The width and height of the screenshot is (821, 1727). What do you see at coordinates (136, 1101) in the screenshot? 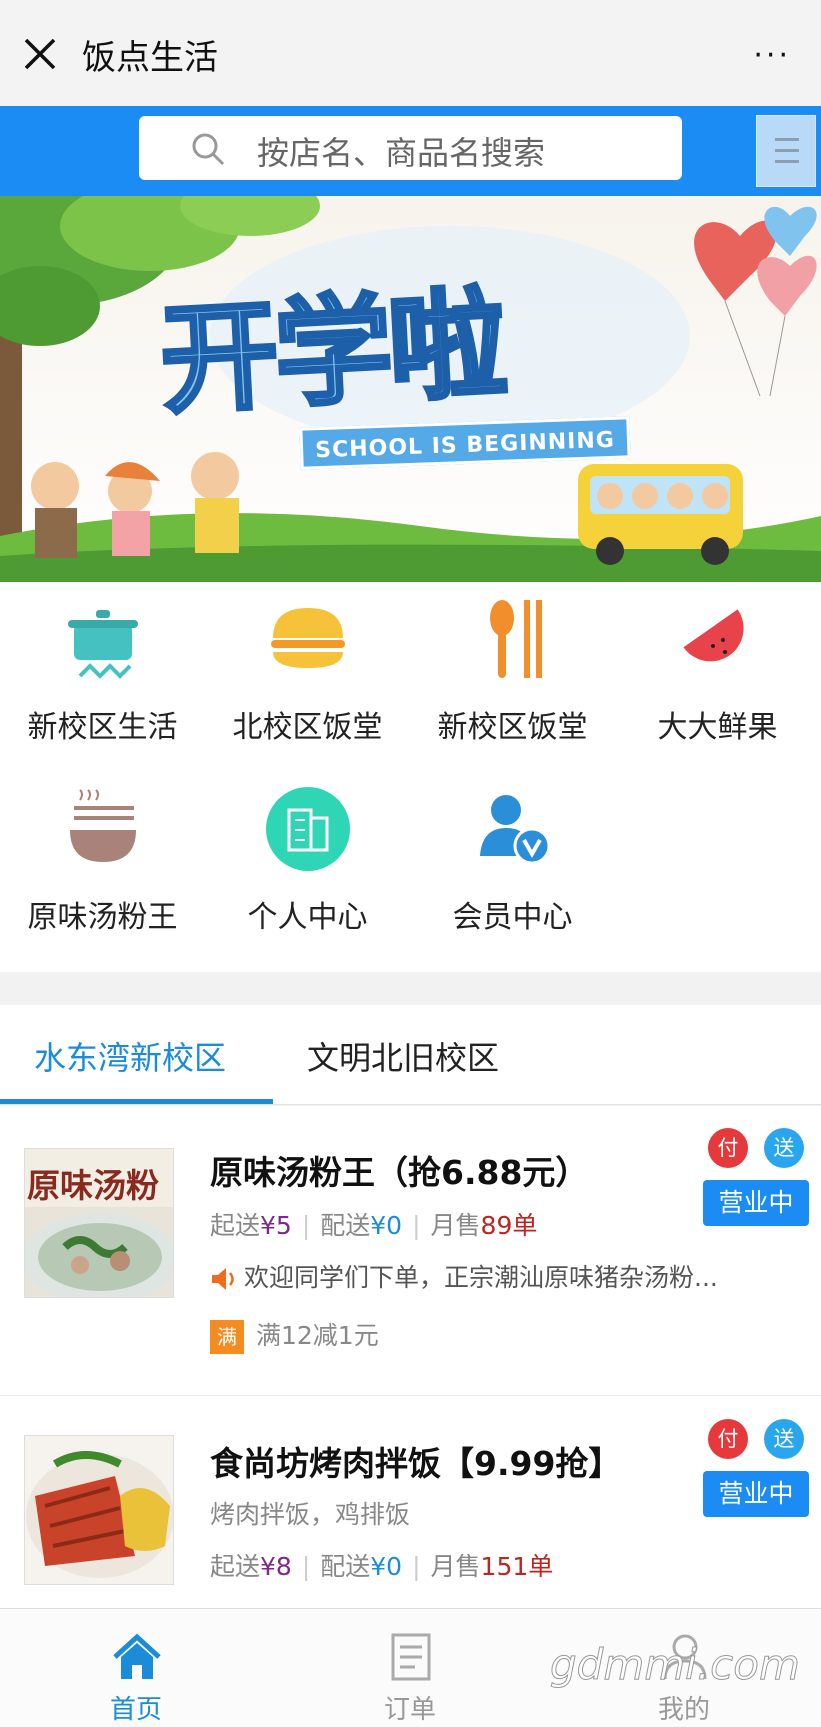
I see `active-tab-indicator` at bounding box center [136, 1101].